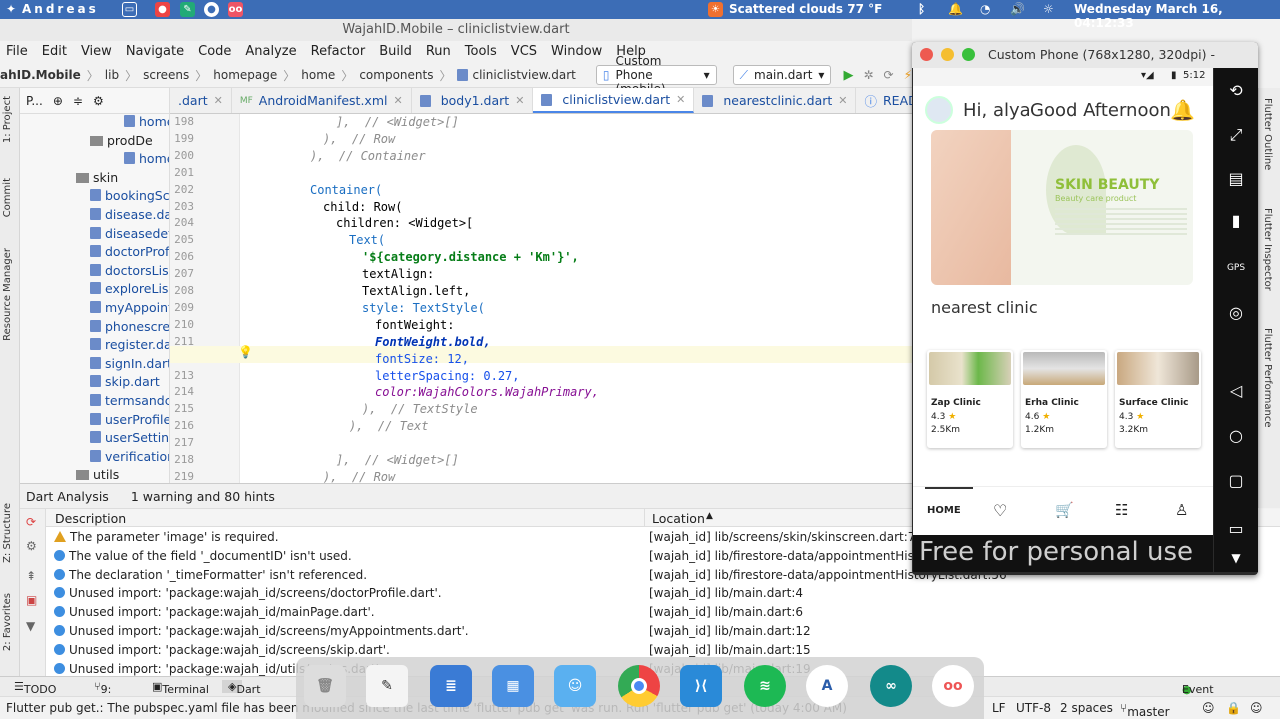 The width and height of the screenshot is (1280, 719). Describe the element at coordinates (129, 288) in the screenshot. I see `tree-item: exploreLis` at that location.